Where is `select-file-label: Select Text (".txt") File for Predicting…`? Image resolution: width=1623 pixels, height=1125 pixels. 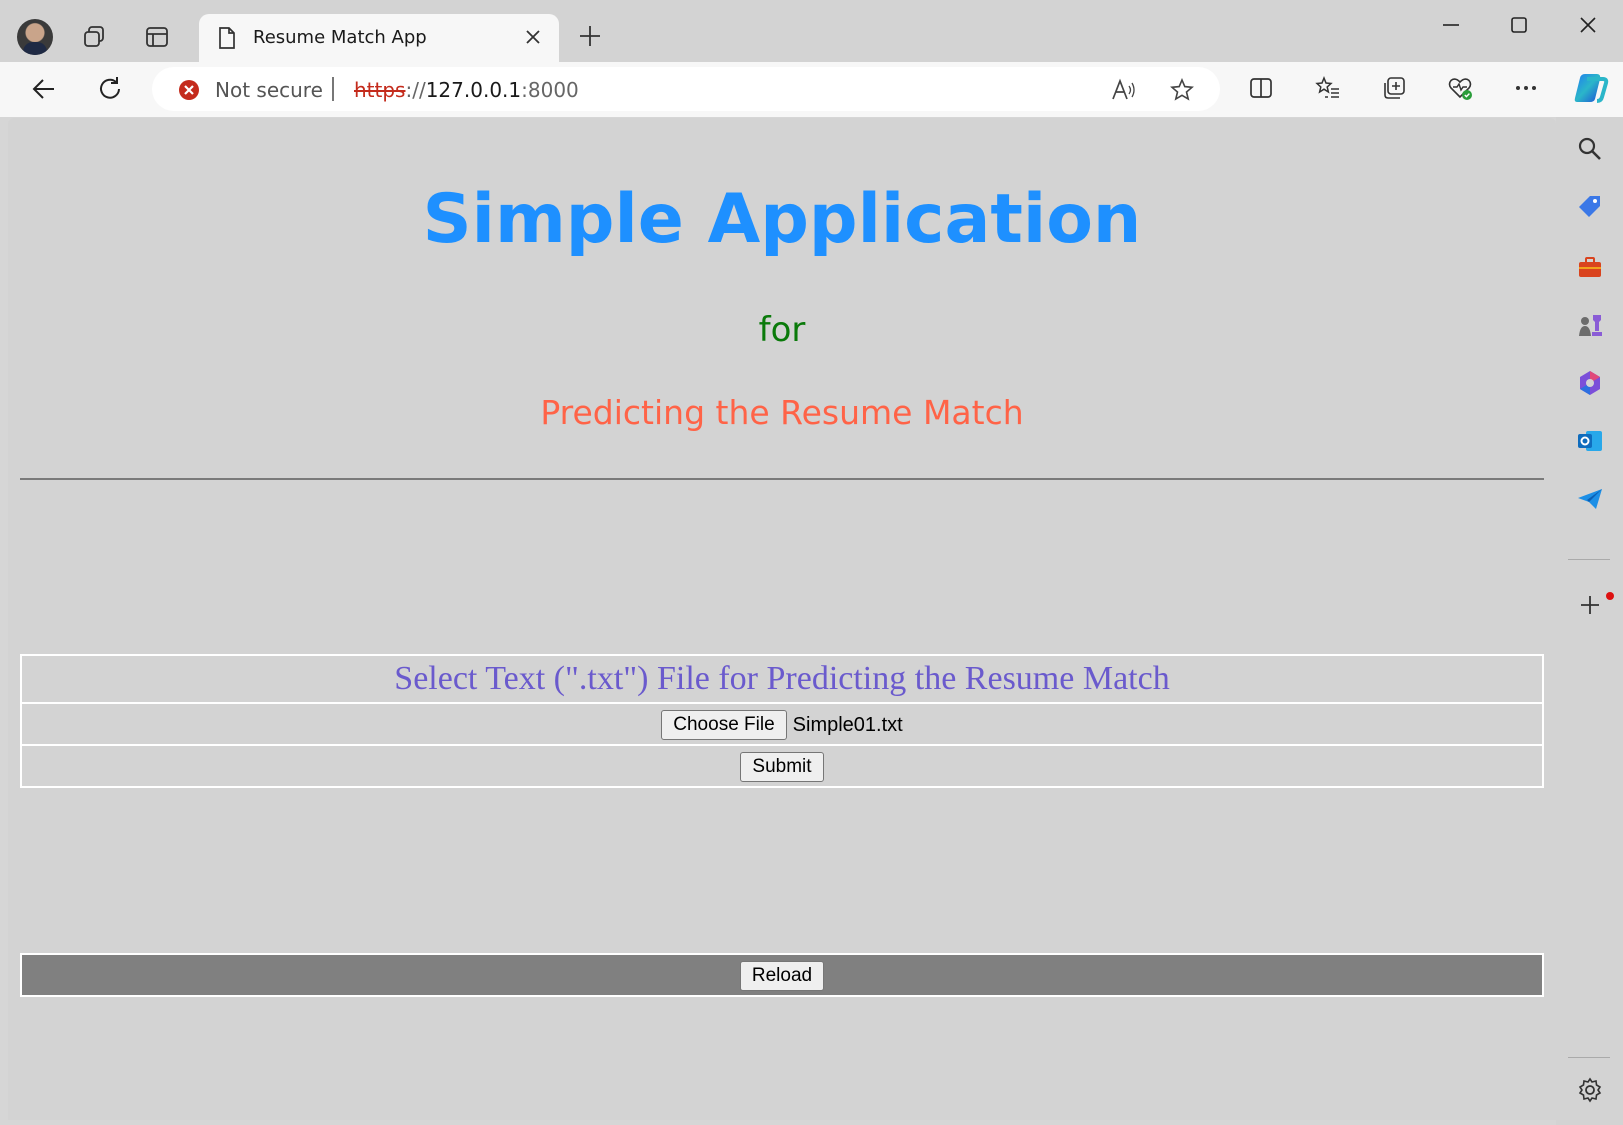 select-file-label: Select Text (".txt") File for Predicting… is located at coordinates (782, 678).